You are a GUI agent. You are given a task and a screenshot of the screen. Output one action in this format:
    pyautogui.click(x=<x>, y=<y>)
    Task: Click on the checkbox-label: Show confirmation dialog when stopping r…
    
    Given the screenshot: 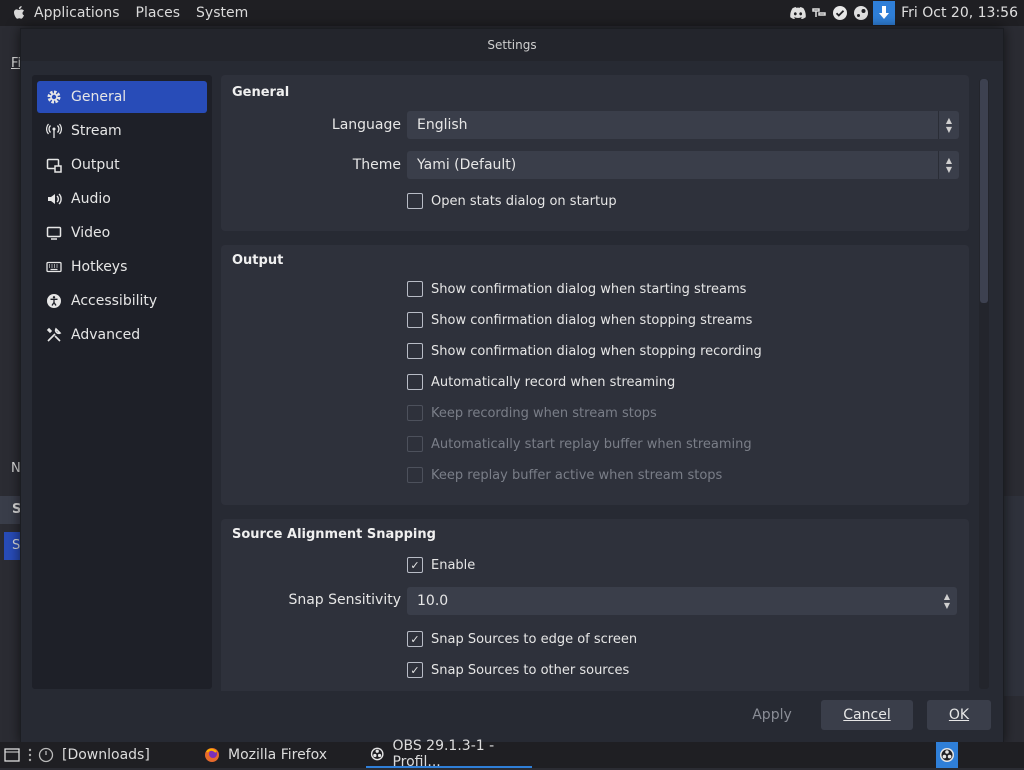 What is the action you would take?
    pyautogui.click(x=596, y=351)
    